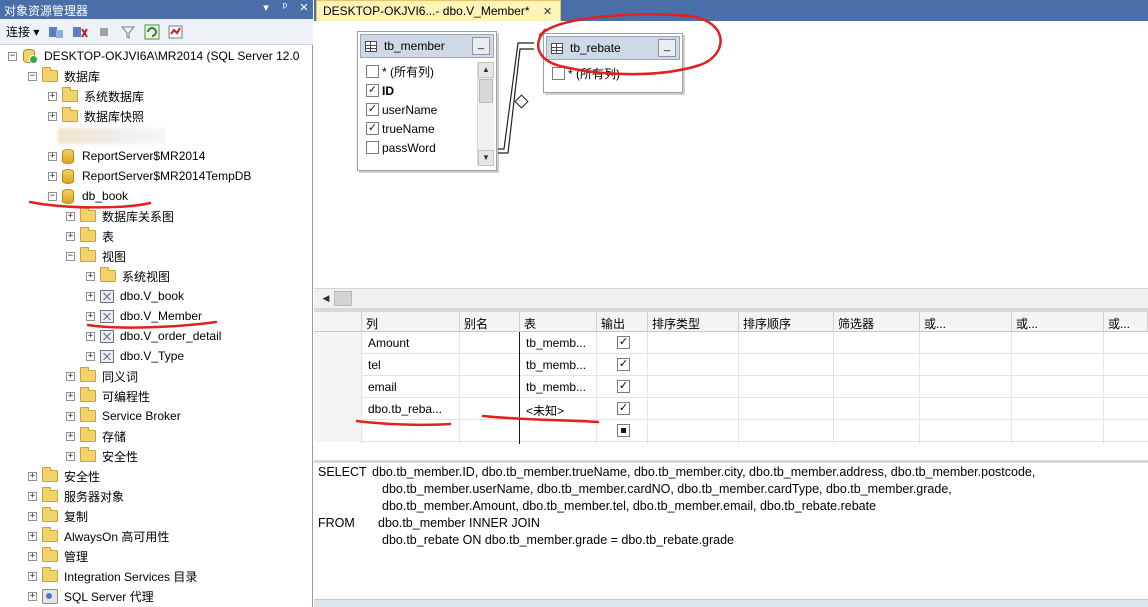 This screenshot has width=1148, height=607. I want to click on tree-node-server-objects: + 服务器对象, so click(76, 496).